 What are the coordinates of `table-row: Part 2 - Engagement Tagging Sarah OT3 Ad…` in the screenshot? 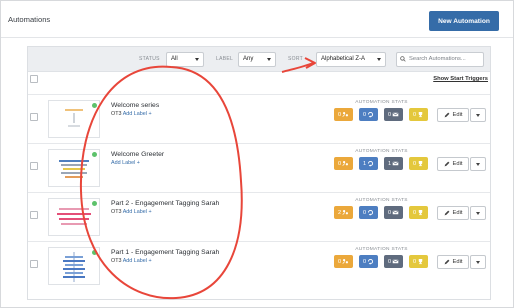 It's located at (259, 216).